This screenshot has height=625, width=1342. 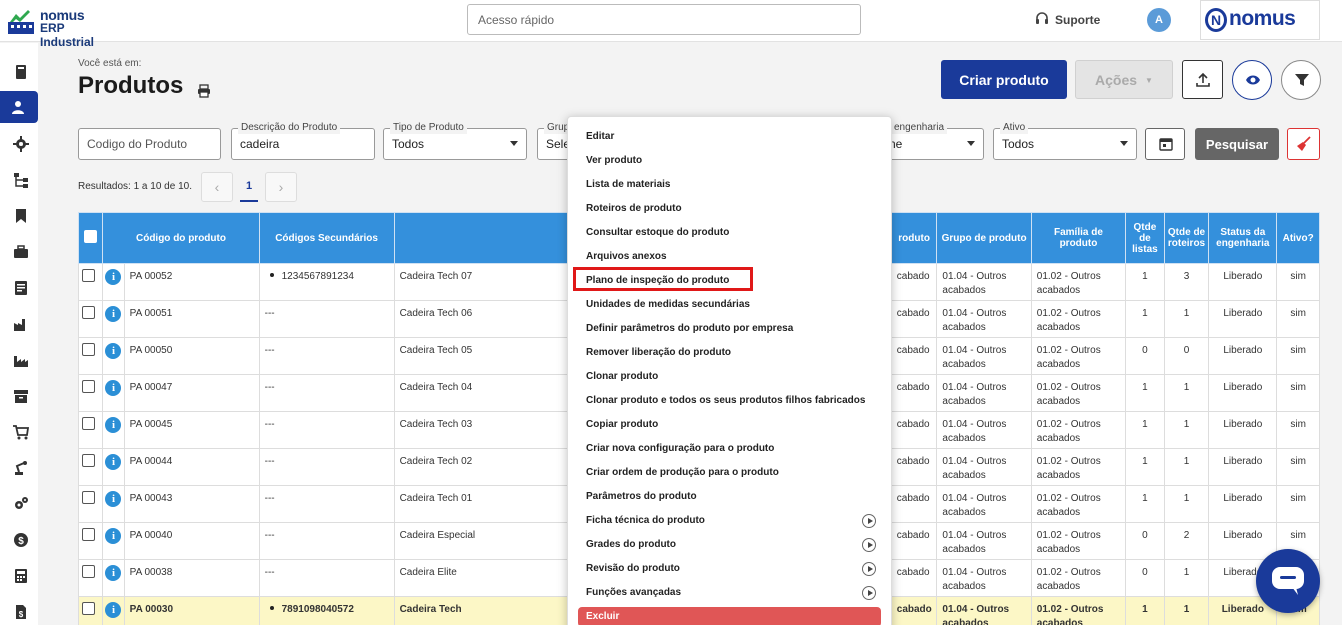 I want to click on header-type: roduto, so click(x=914, y=238).